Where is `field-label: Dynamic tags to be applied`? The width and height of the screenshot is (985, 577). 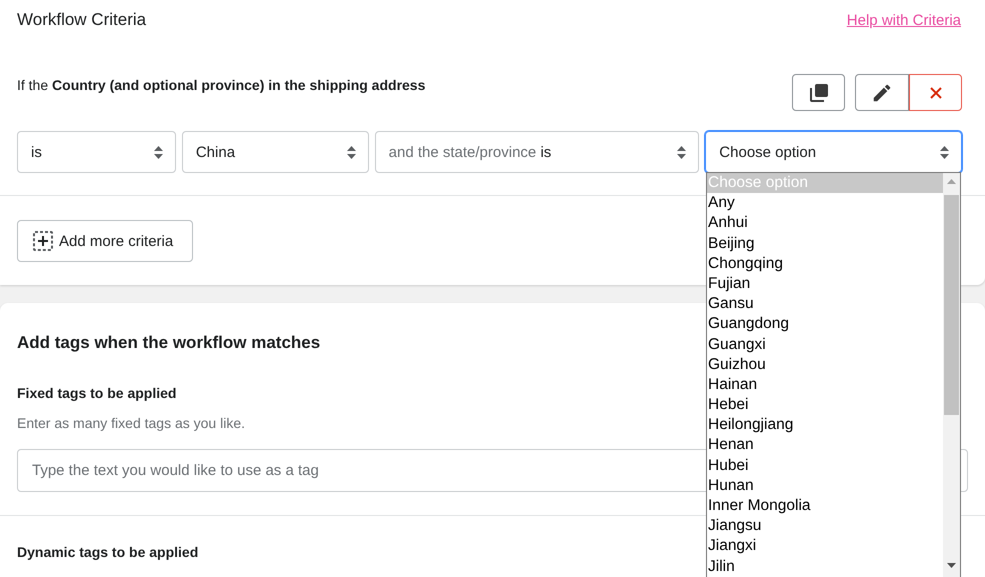 field-label: Dynamic tags to be applied is located at coordinates (107, 552).